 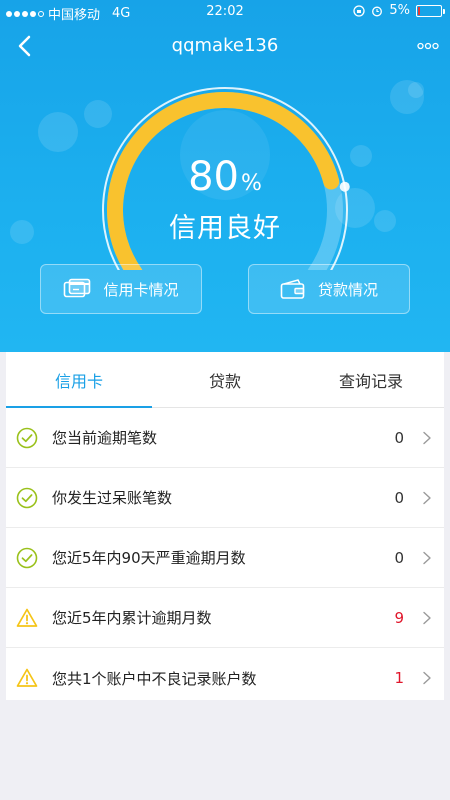 I want to click on tab-query-records: 查询记录, so click(x=371, y=379).